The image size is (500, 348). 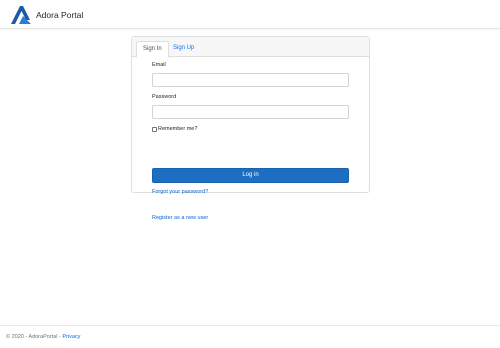 What do you see at coordinates (177, 129) in the screenshot?
I see `remember-me-label: Remember me?` at bounding box center [177, 129].